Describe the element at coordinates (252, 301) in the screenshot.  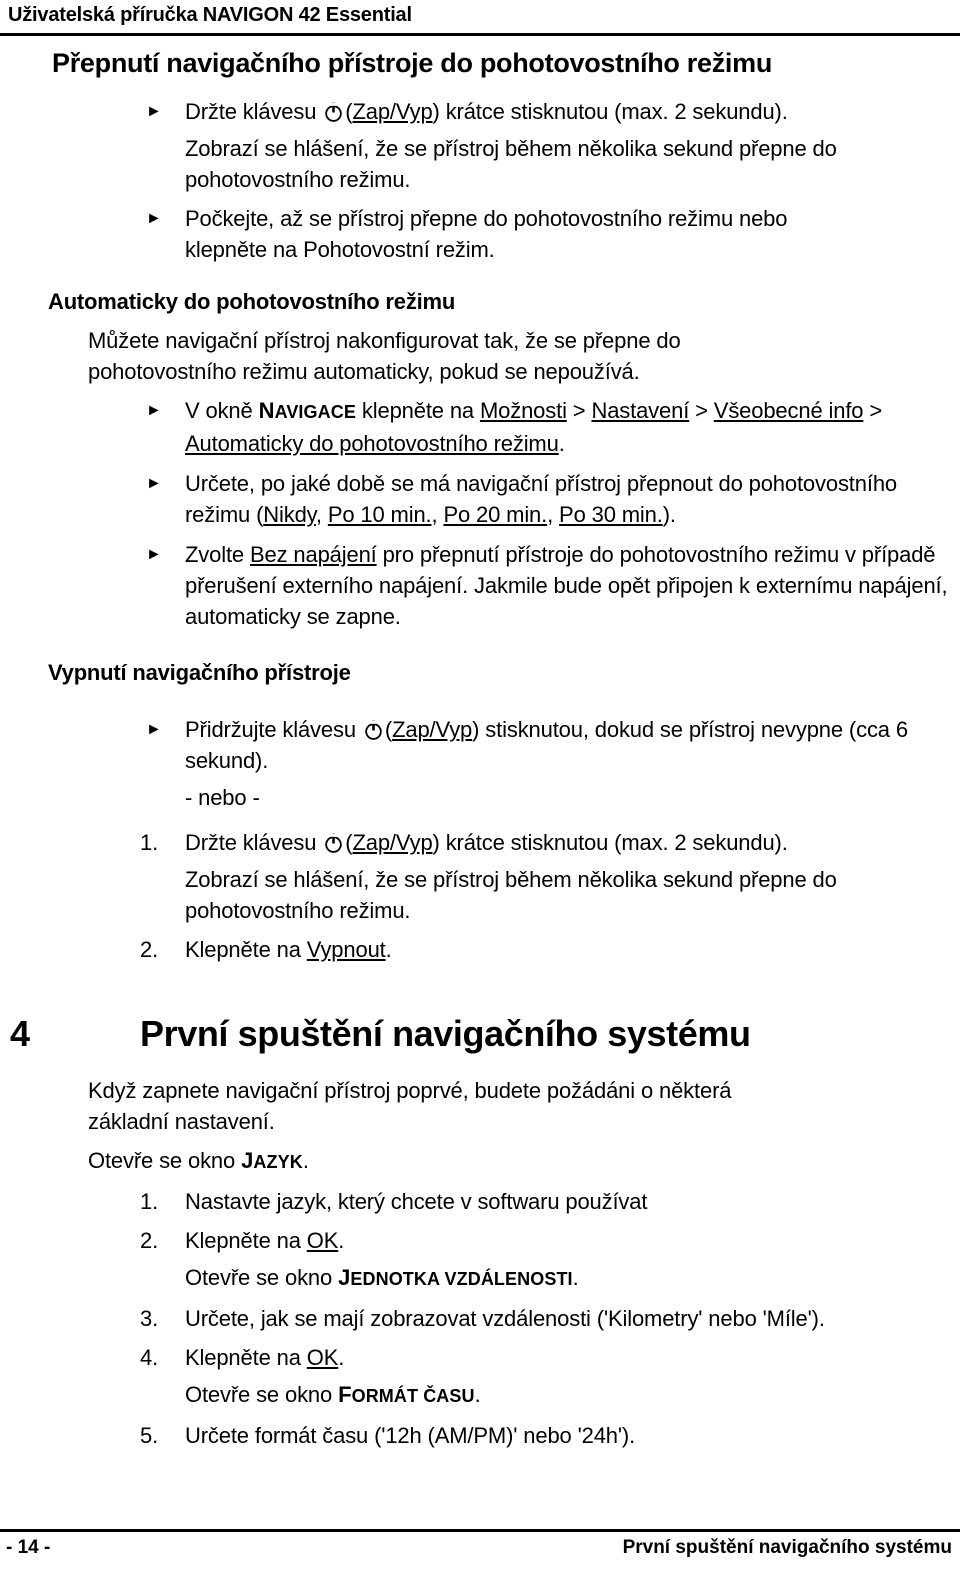
I see `subheading-auto-standby: Automaticky do pohotovostního režimu` at that location.